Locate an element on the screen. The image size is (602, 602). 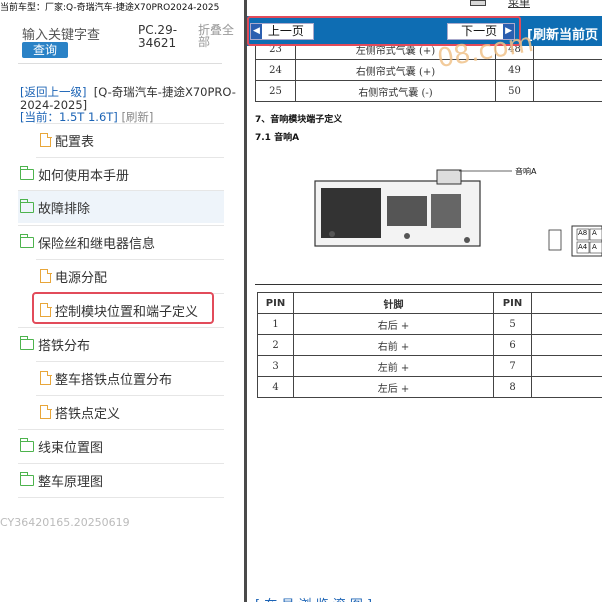
query-button: 查询 is located at coordinates (45, 50).